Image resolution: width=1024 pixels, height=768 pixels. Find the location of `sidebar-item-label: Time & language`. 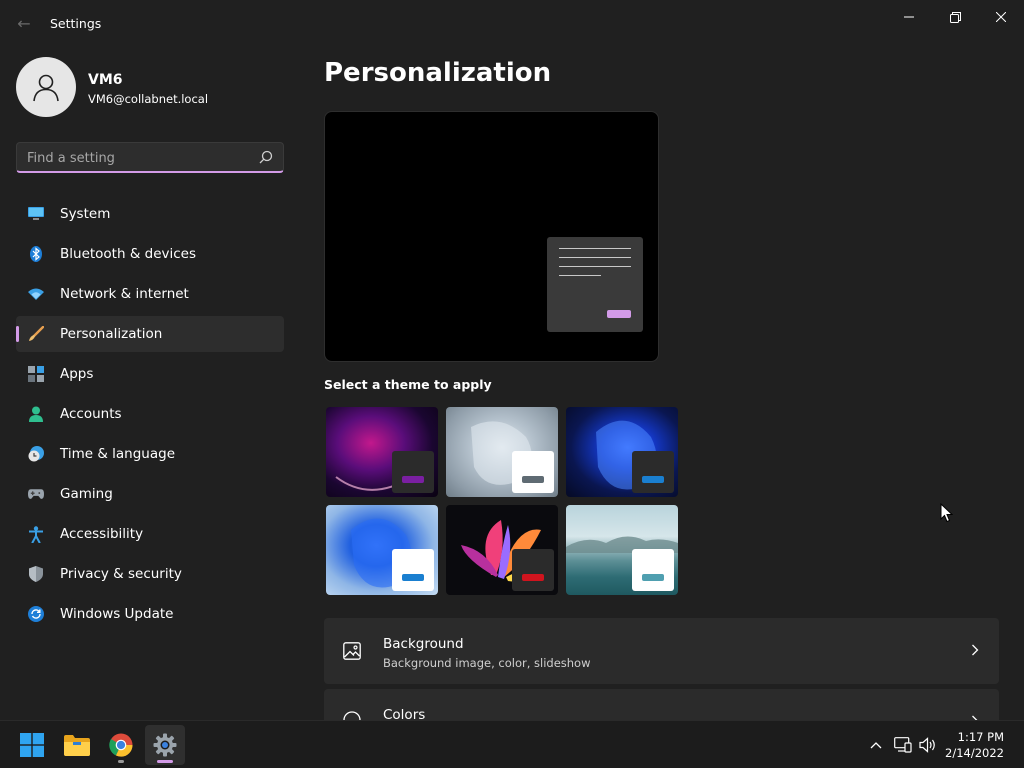

sidebar-item-label: Time & language is located at coordinates (118, 454).